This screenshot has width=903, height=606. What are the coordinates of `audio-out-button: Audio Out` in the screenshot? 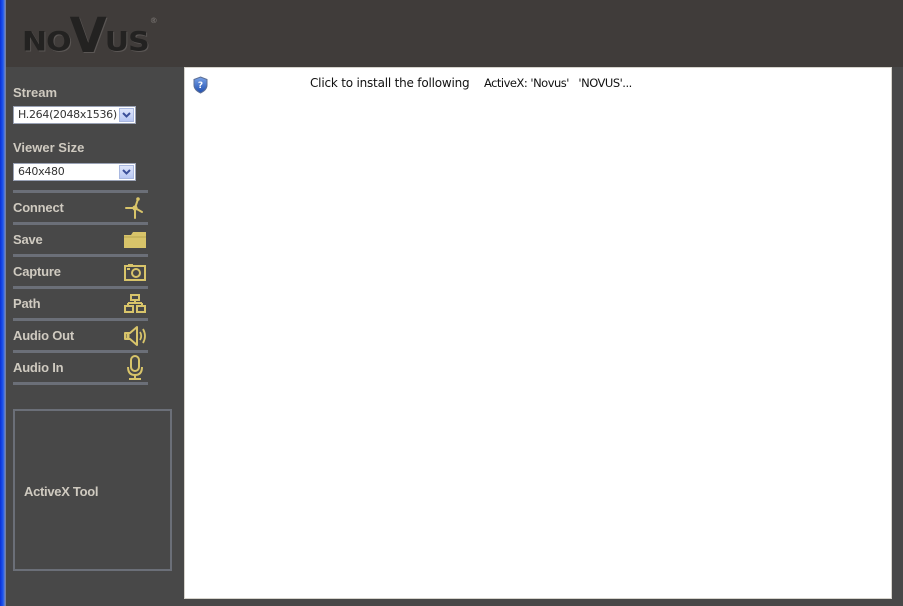 It's located at (80, 335).